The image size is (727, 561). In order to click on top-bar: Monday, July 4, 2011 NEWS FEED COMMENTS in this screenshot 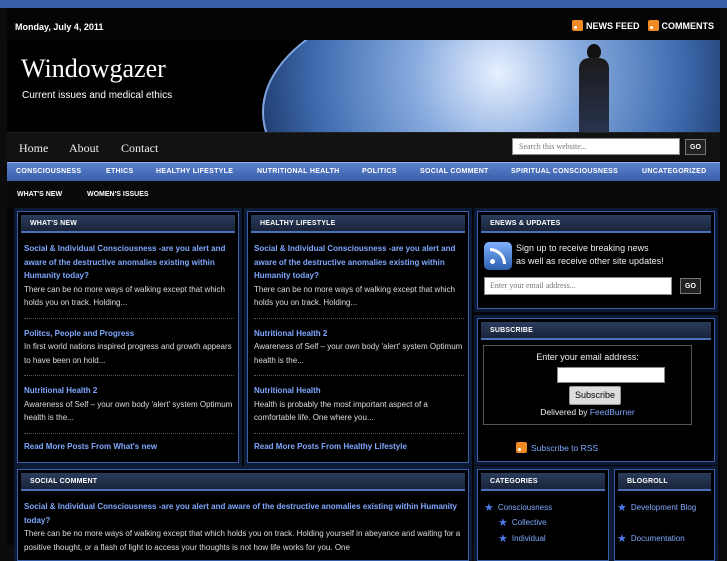, I will do `click(363, 28)`.